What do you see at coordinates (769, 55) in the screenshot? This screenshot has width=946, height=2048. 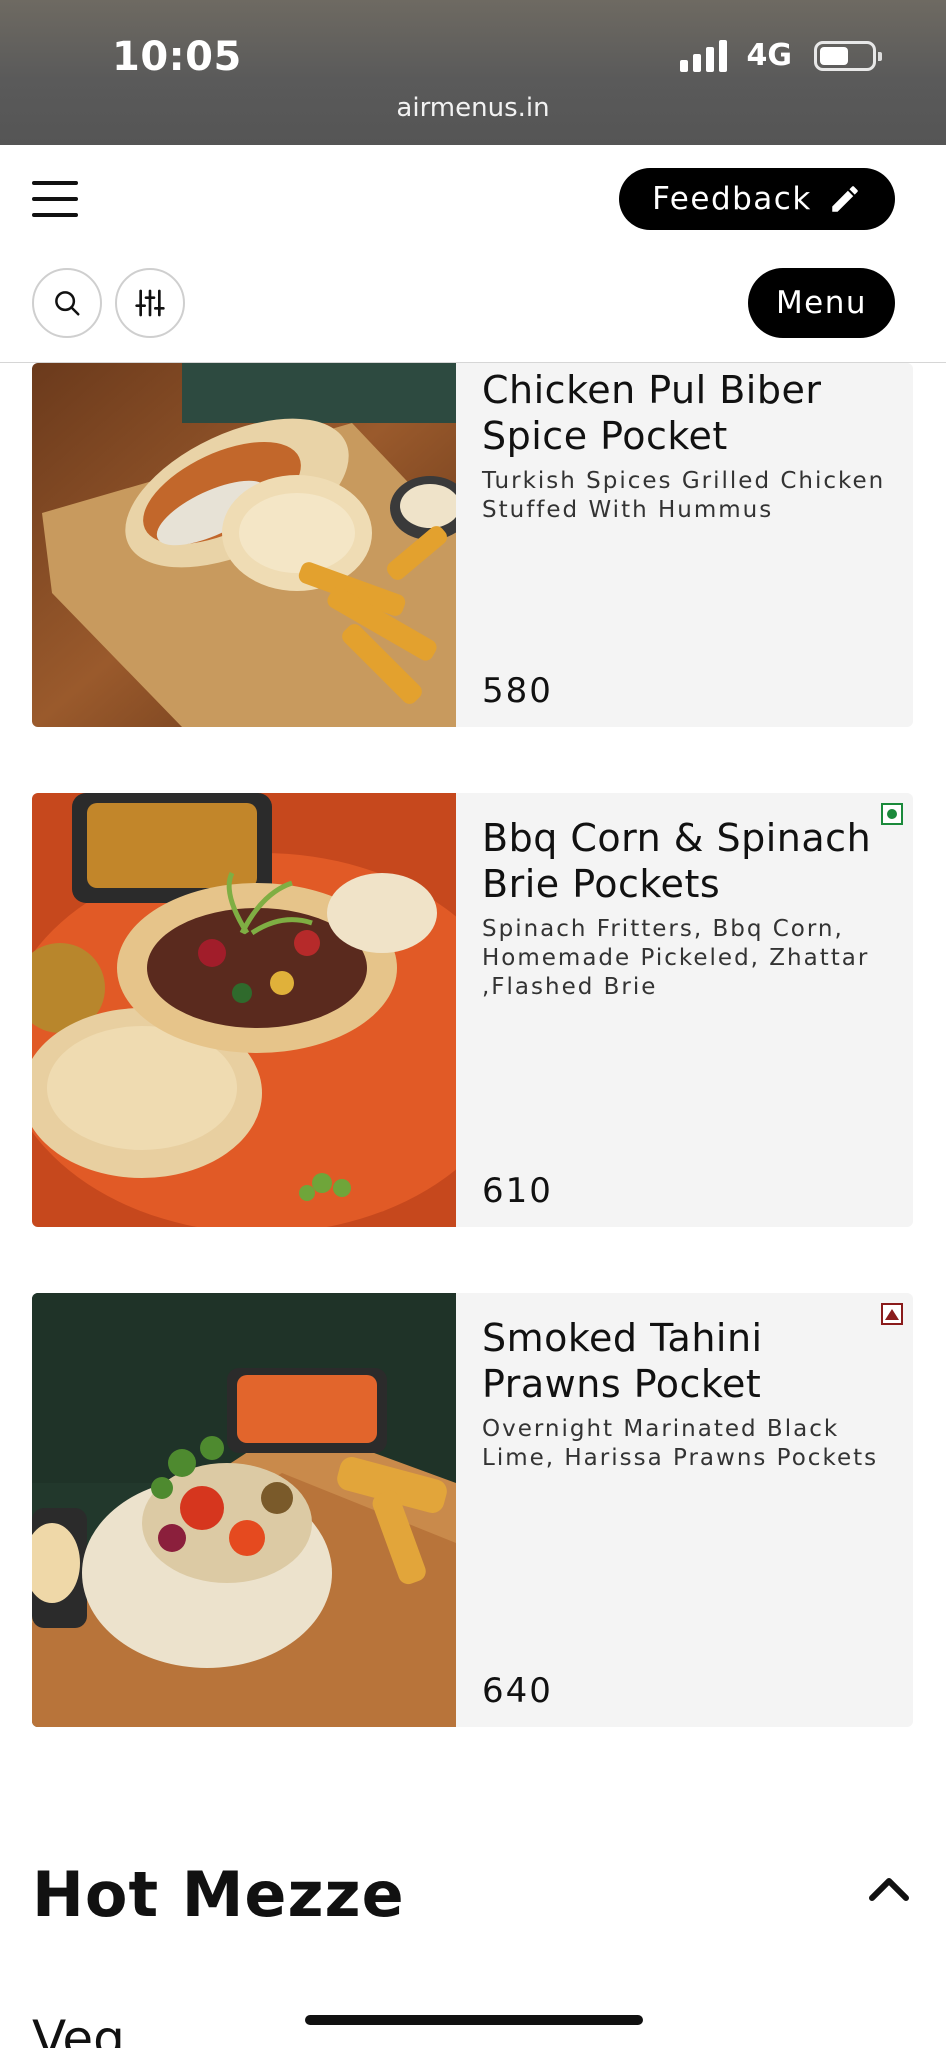 I see `network-type: 4G` at bounding box center [769, 55].